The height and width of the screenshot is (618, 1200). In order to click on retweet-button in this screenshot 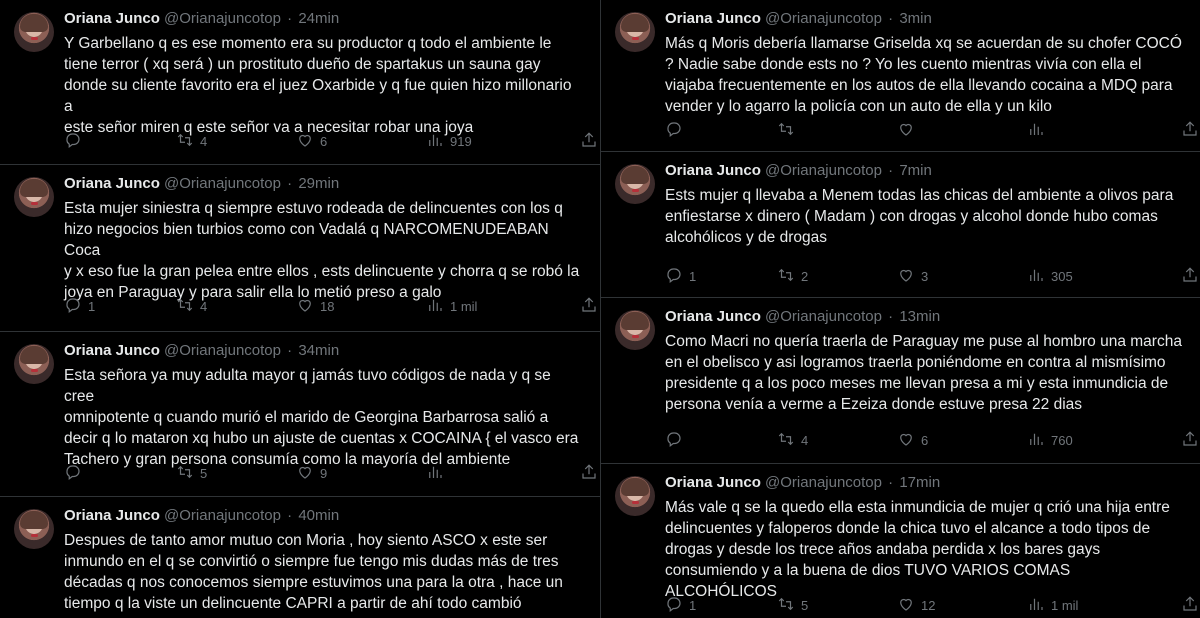, I will do `click(789, 130)`.